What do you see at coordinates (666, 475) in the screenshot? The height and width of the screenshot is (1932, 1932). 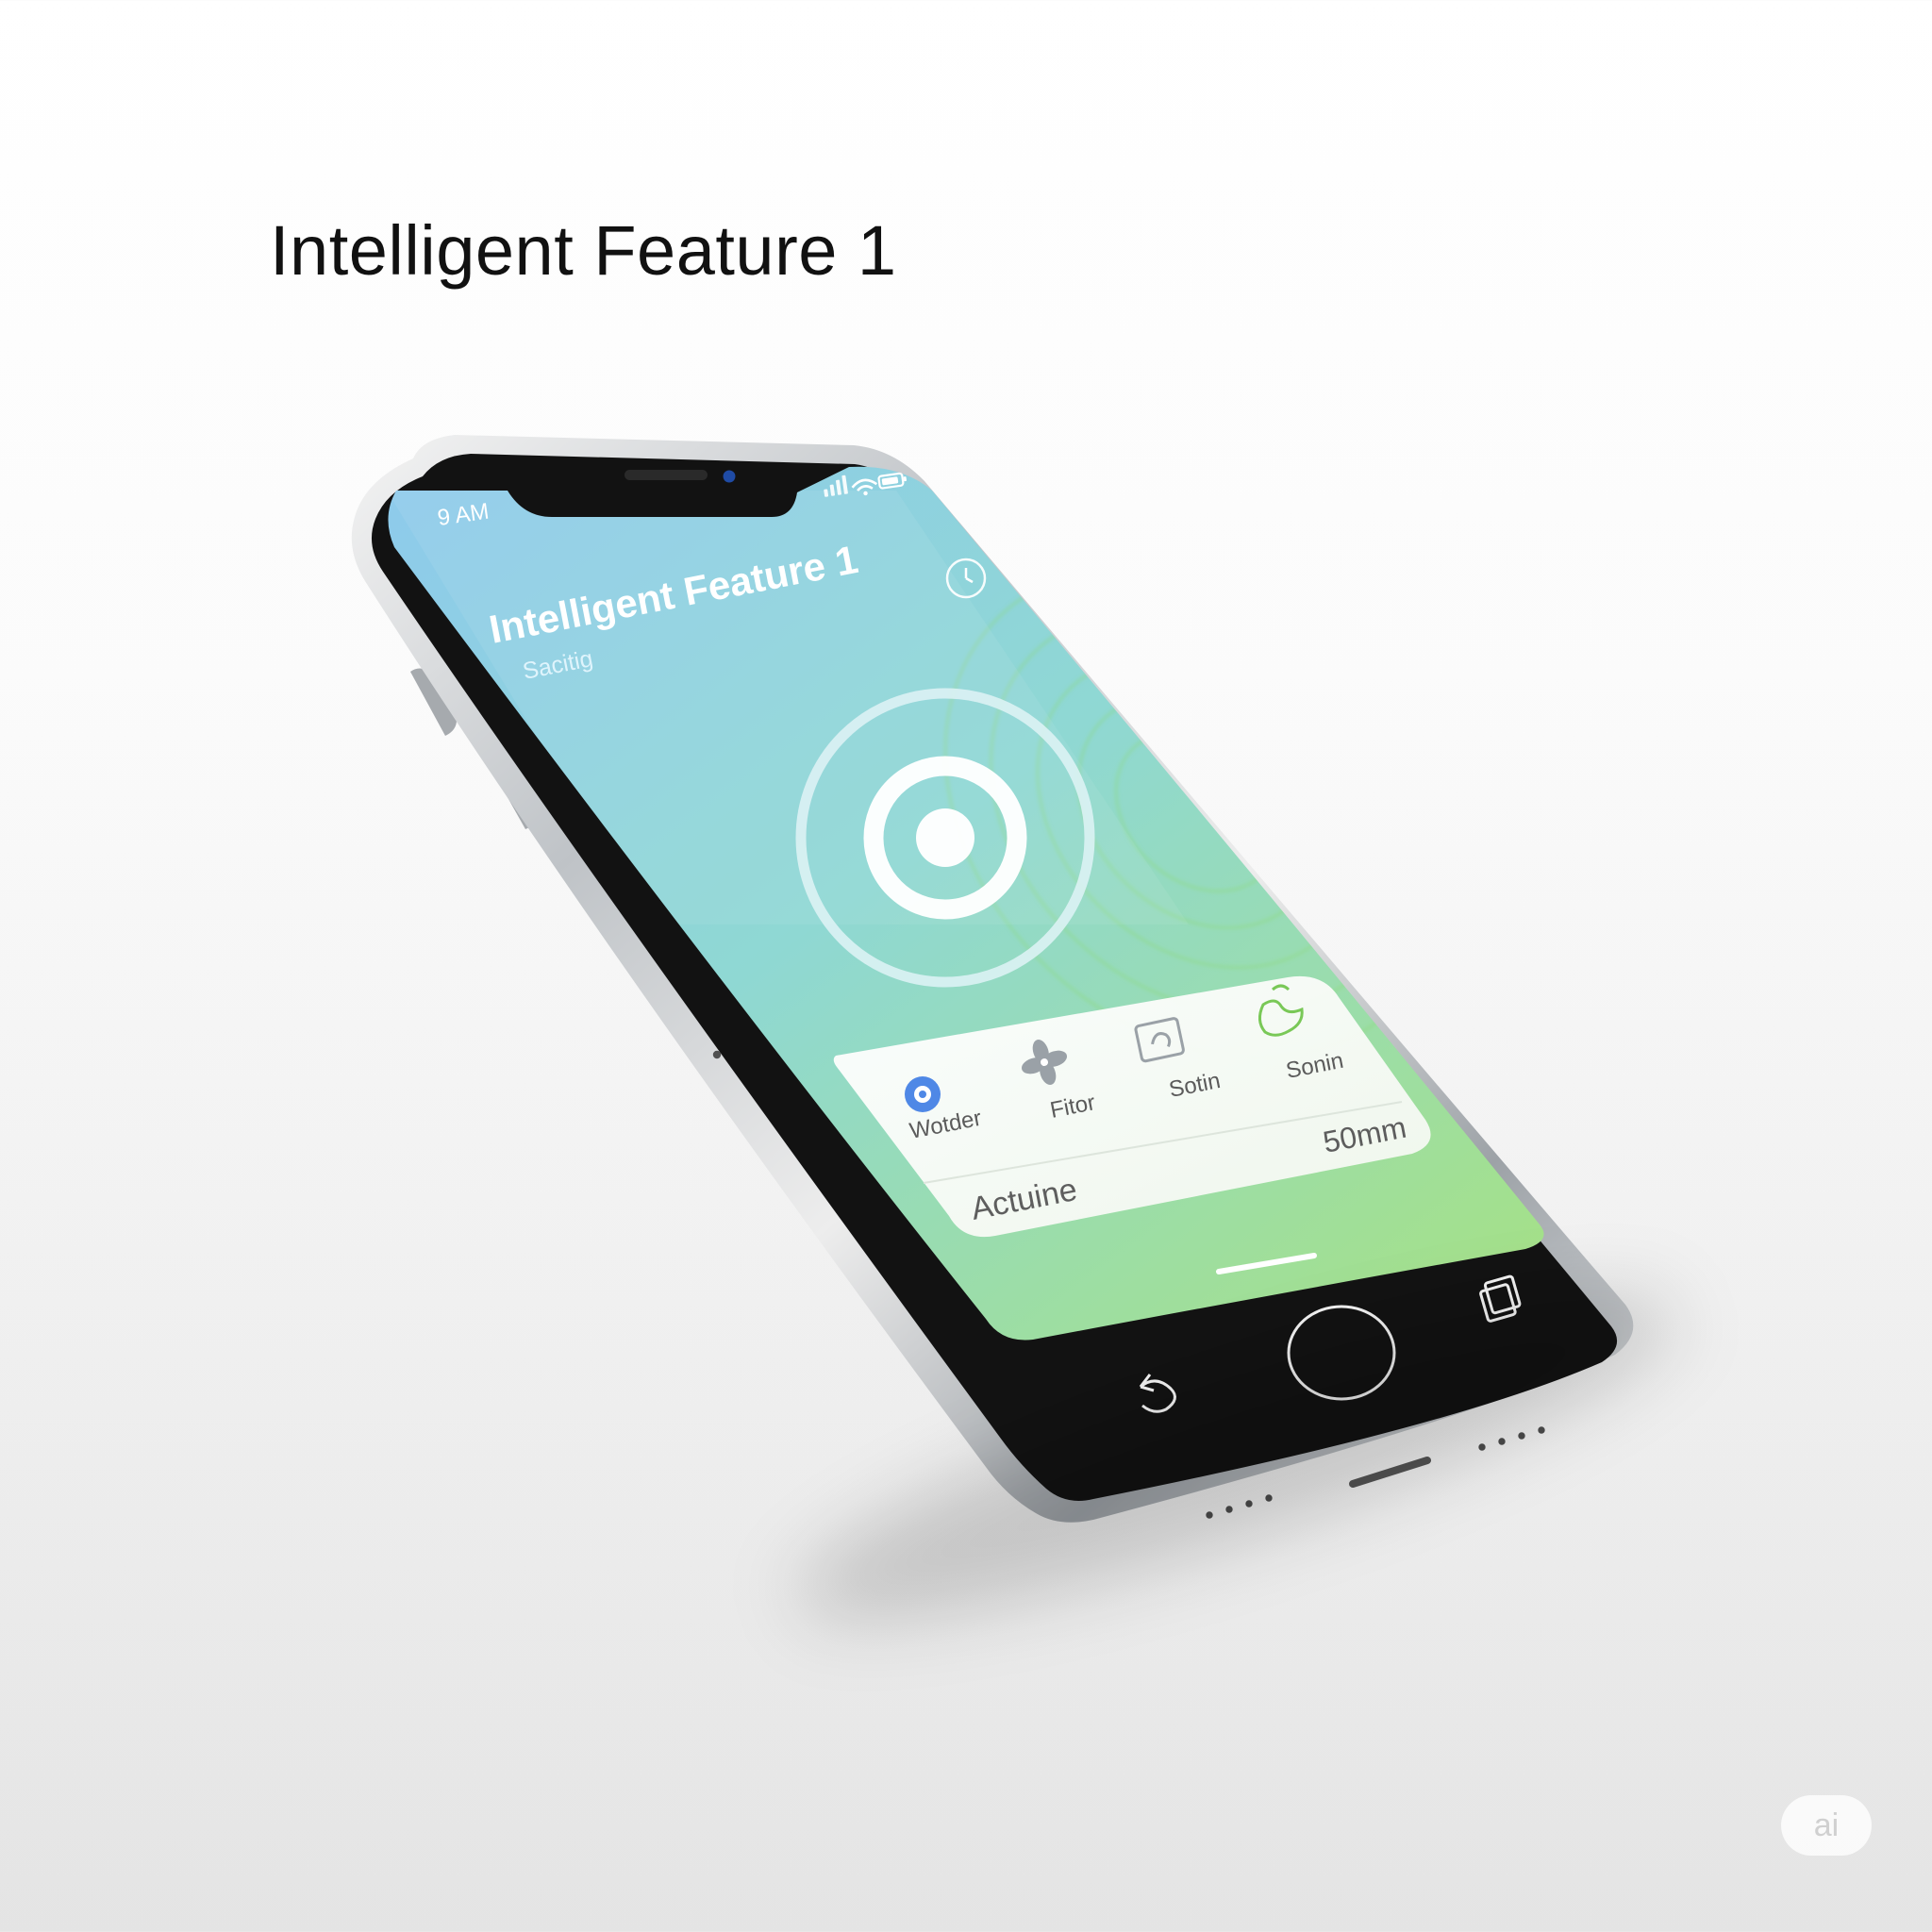 I see `speaker-grill` at bounding box center [666, 475].